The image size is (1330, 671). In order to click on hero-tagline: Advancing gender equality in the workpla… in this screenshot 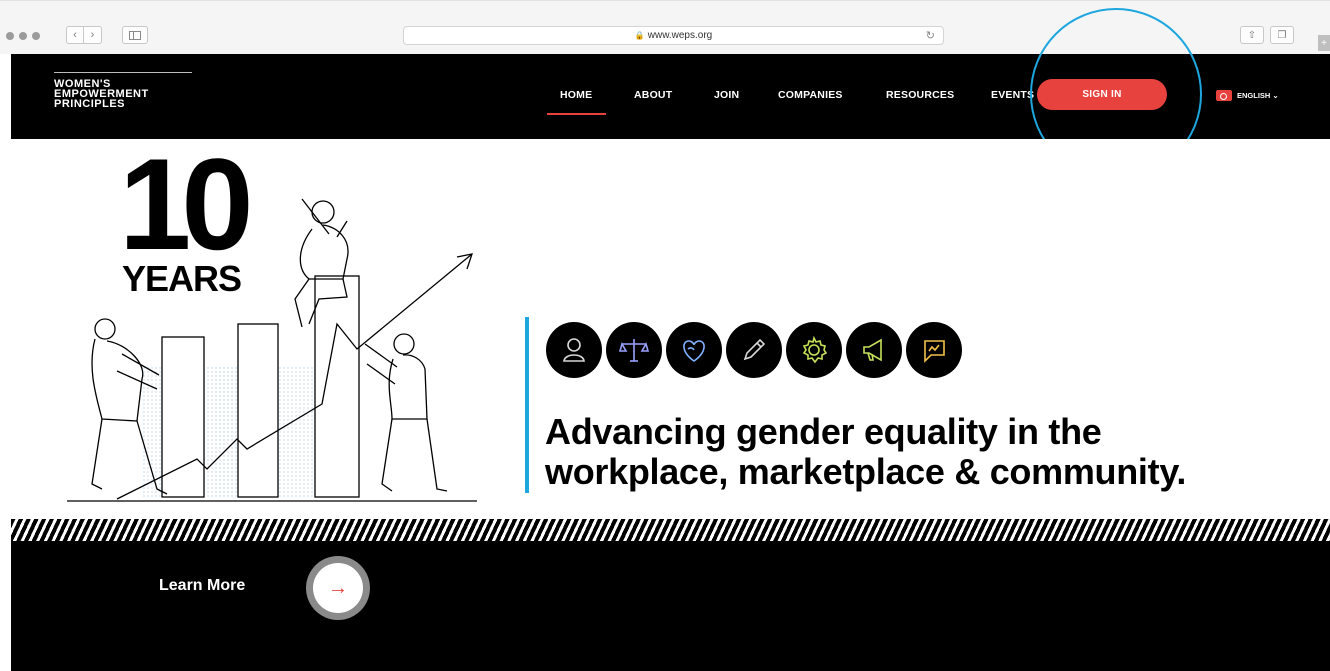, I will do `click(925, 452)`.